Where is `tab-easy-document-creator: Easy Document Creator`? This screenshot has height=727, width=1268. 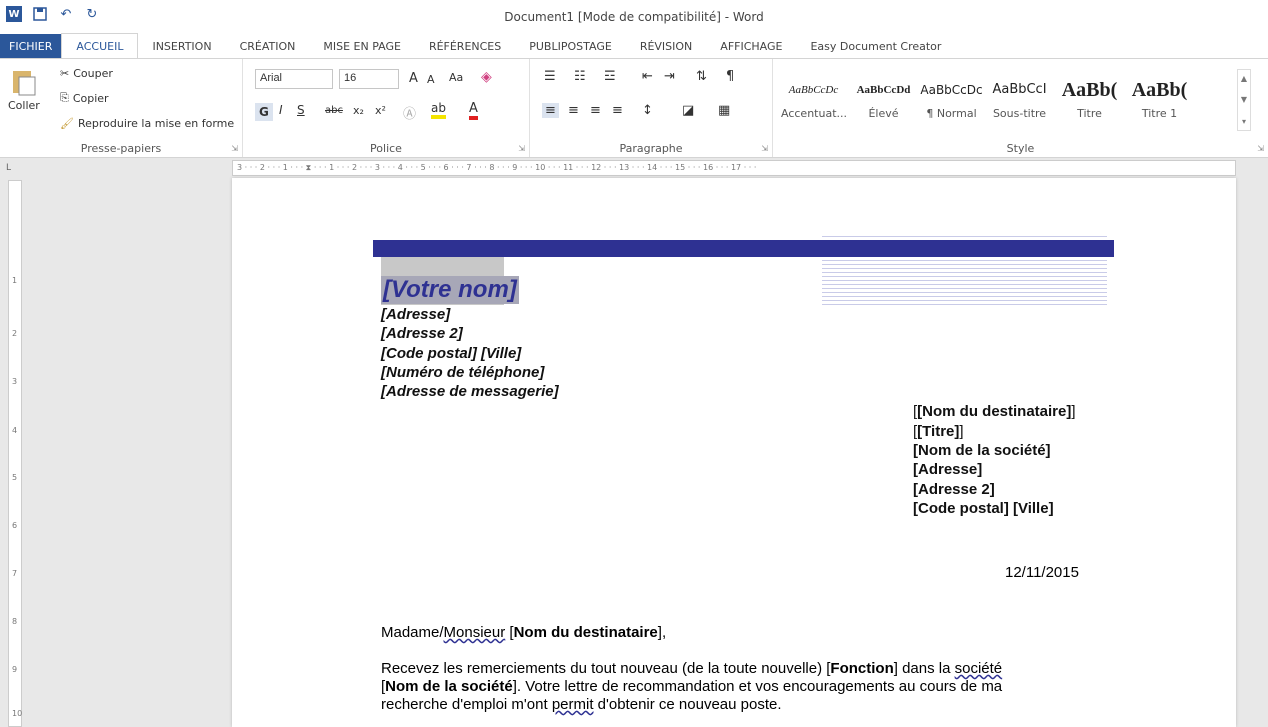
tab-easy-document-creator: Easy Document Creator is located at coordinates (875, 46).